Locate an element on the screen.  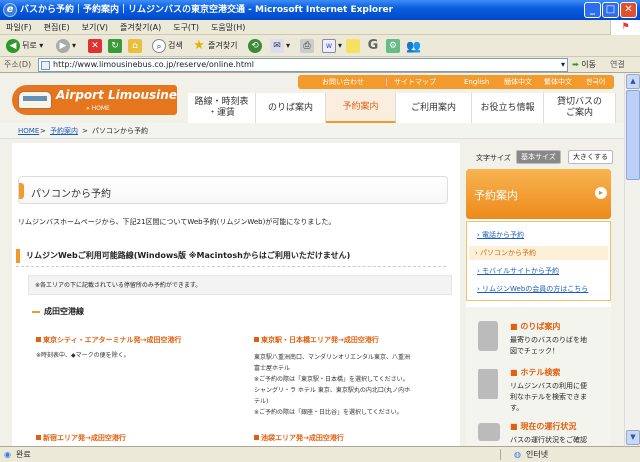
people-icon: 👥 is located at coordinates (413, 45).